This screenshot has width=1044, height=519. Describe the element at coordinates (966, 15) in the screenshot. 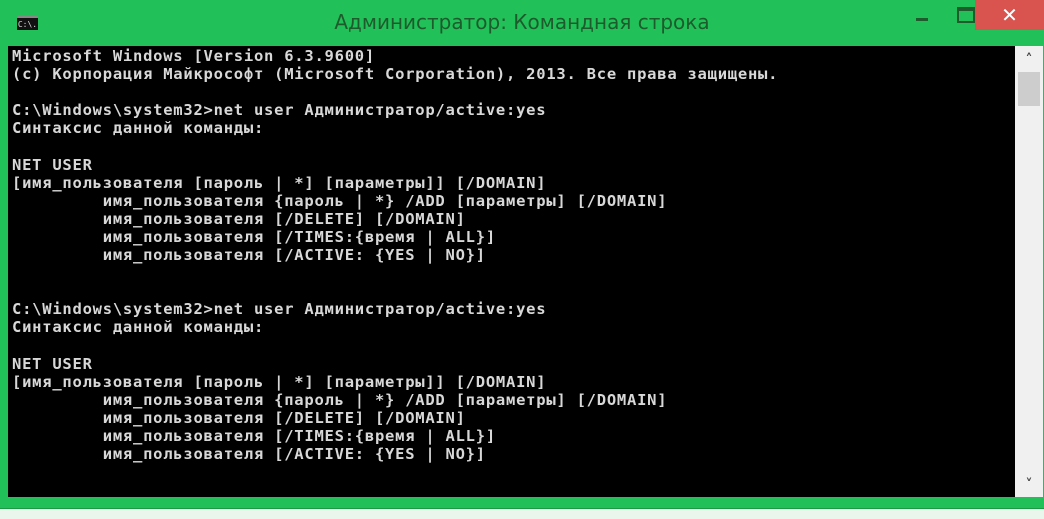

I see `maximize-icon` at that location.